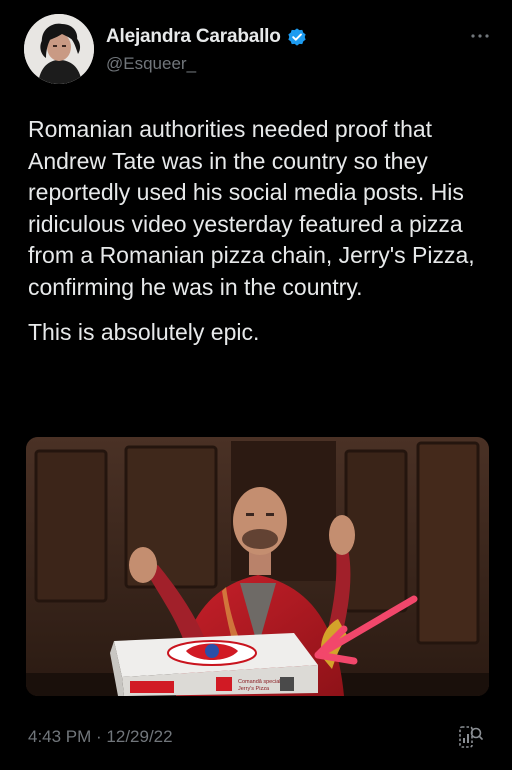 The height and width of the screenshot is (770, 512). I want to click on author-name-row: Alejandra Caraballo, so click(206, 37).